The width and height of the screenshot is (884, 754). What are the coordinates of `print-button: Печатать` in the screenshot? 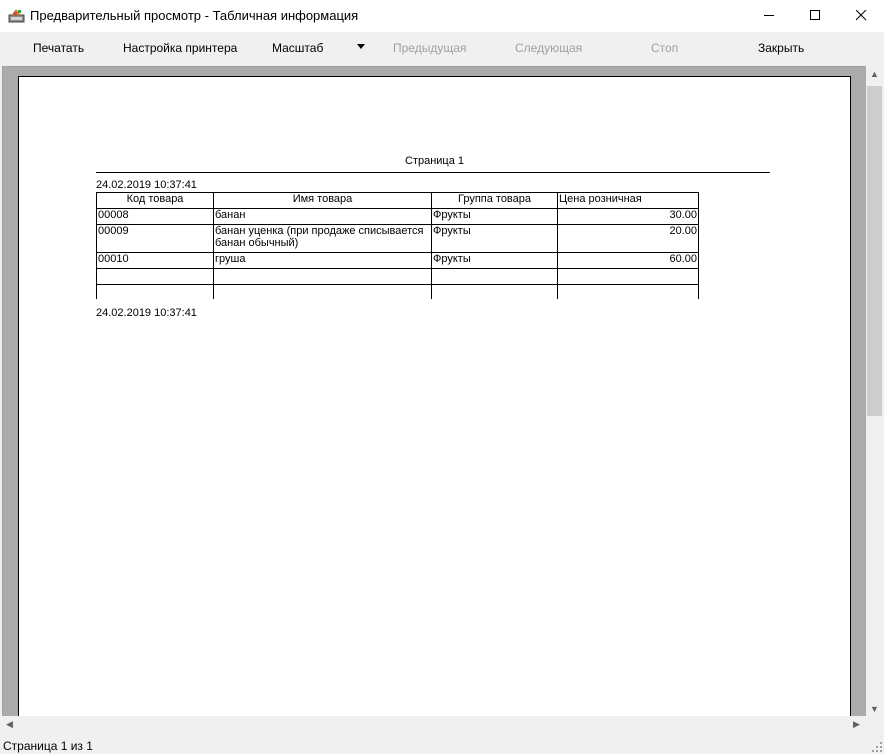 It's located at (58, 48).